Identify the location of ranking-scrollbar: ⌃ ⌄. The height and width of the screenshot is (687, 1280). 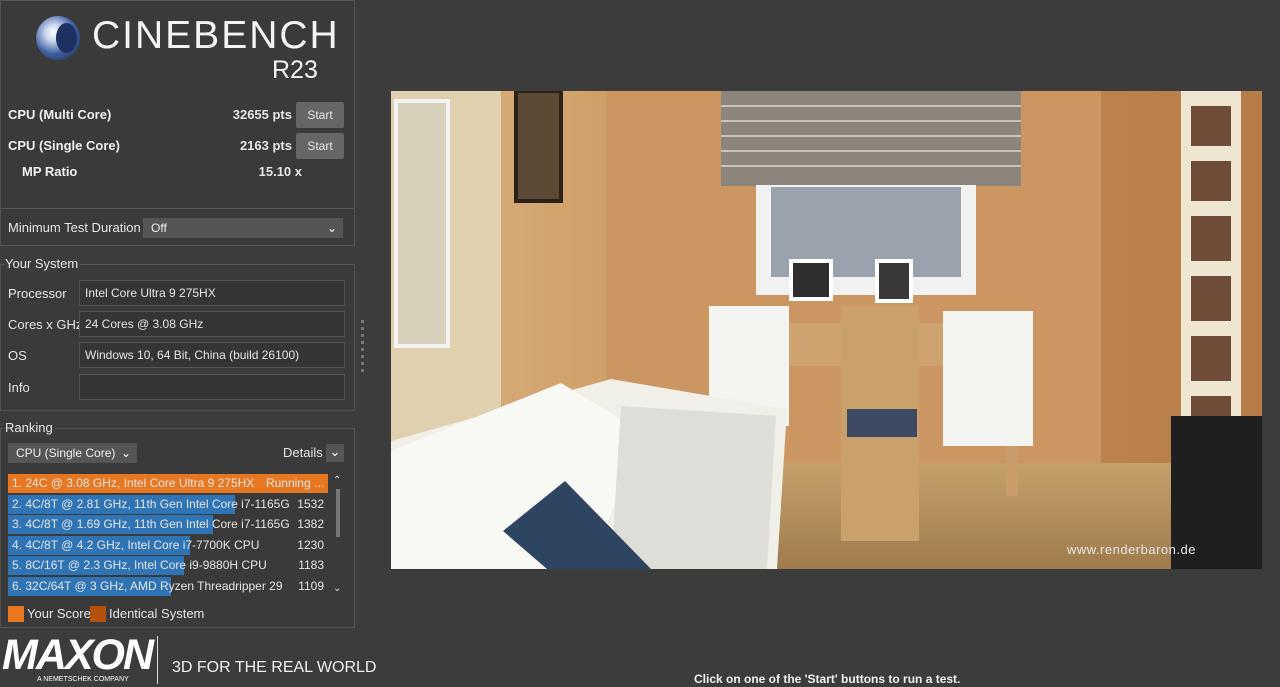
(338, 538).